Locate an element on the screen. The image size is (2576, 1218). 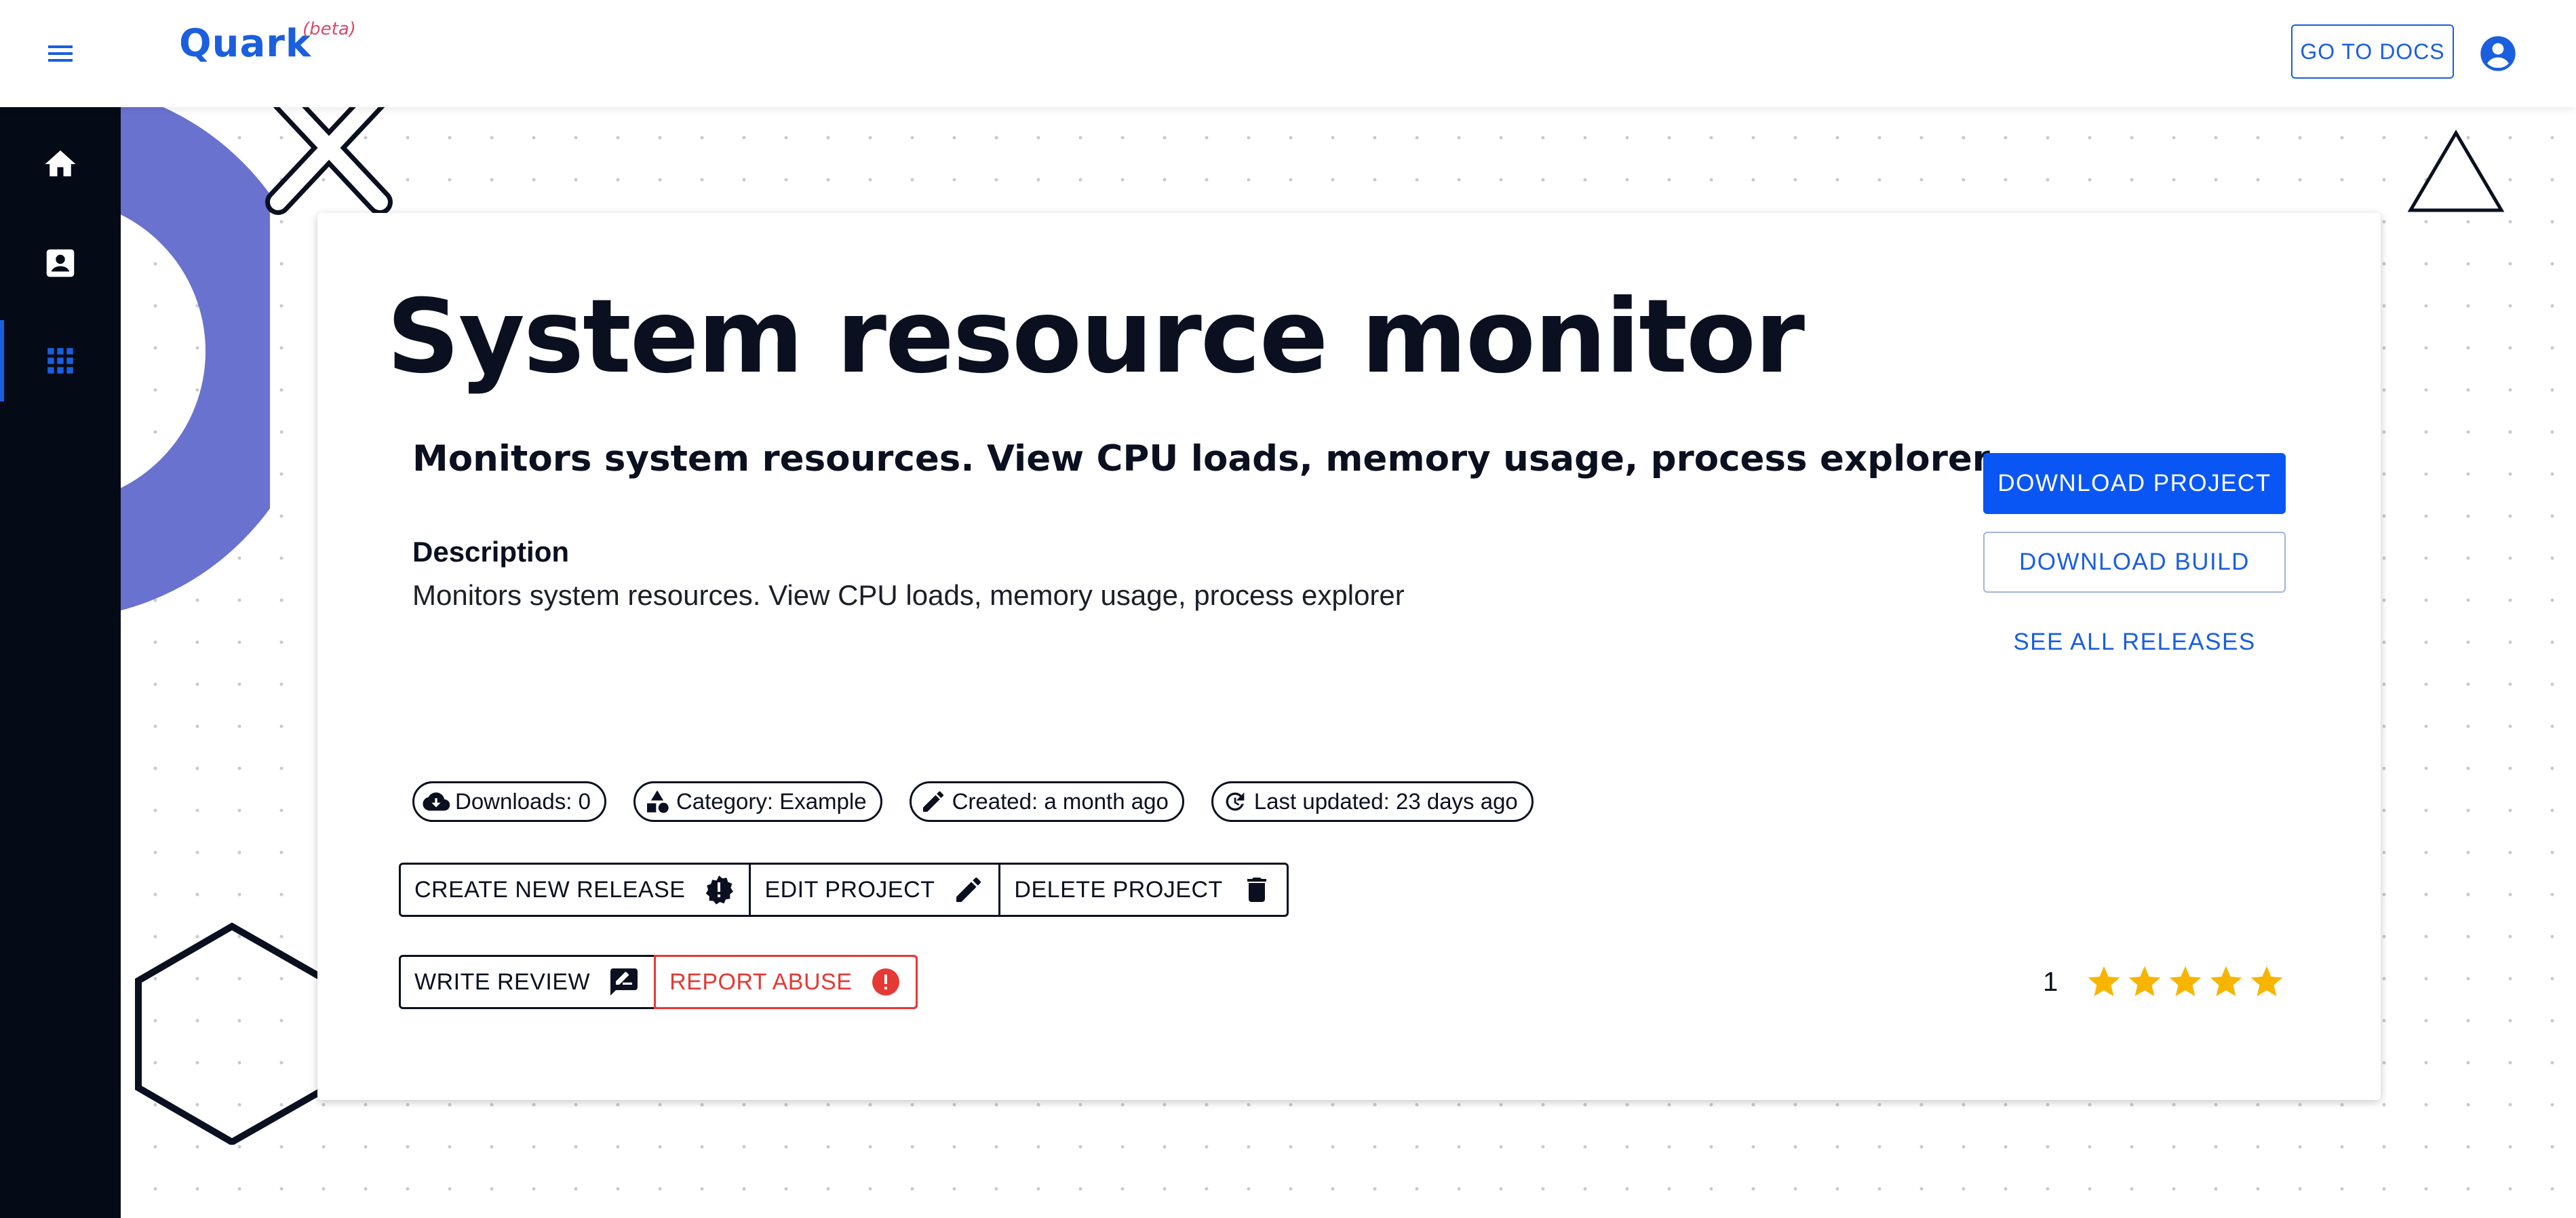
download-project-button: DOWNLOAD PROJECT is located at coordinates (2134, 483).